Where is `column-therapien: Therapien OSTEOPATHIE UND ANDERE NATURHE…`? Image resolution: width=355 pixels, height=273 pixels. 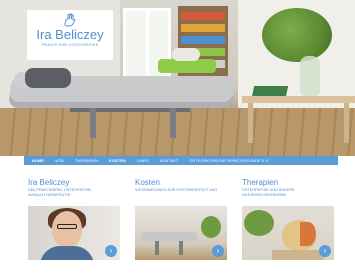
column-therapien: Therapien OSTEOPATHIE UND ANDERE NATURHE… is located at coordinates (288, 219).